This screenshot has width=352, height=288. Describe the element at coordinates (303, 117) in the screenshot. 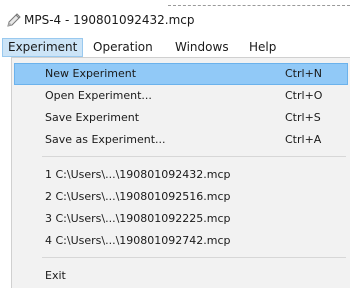

I see `menu-item-shortcut: Ctrl+S` at that location.